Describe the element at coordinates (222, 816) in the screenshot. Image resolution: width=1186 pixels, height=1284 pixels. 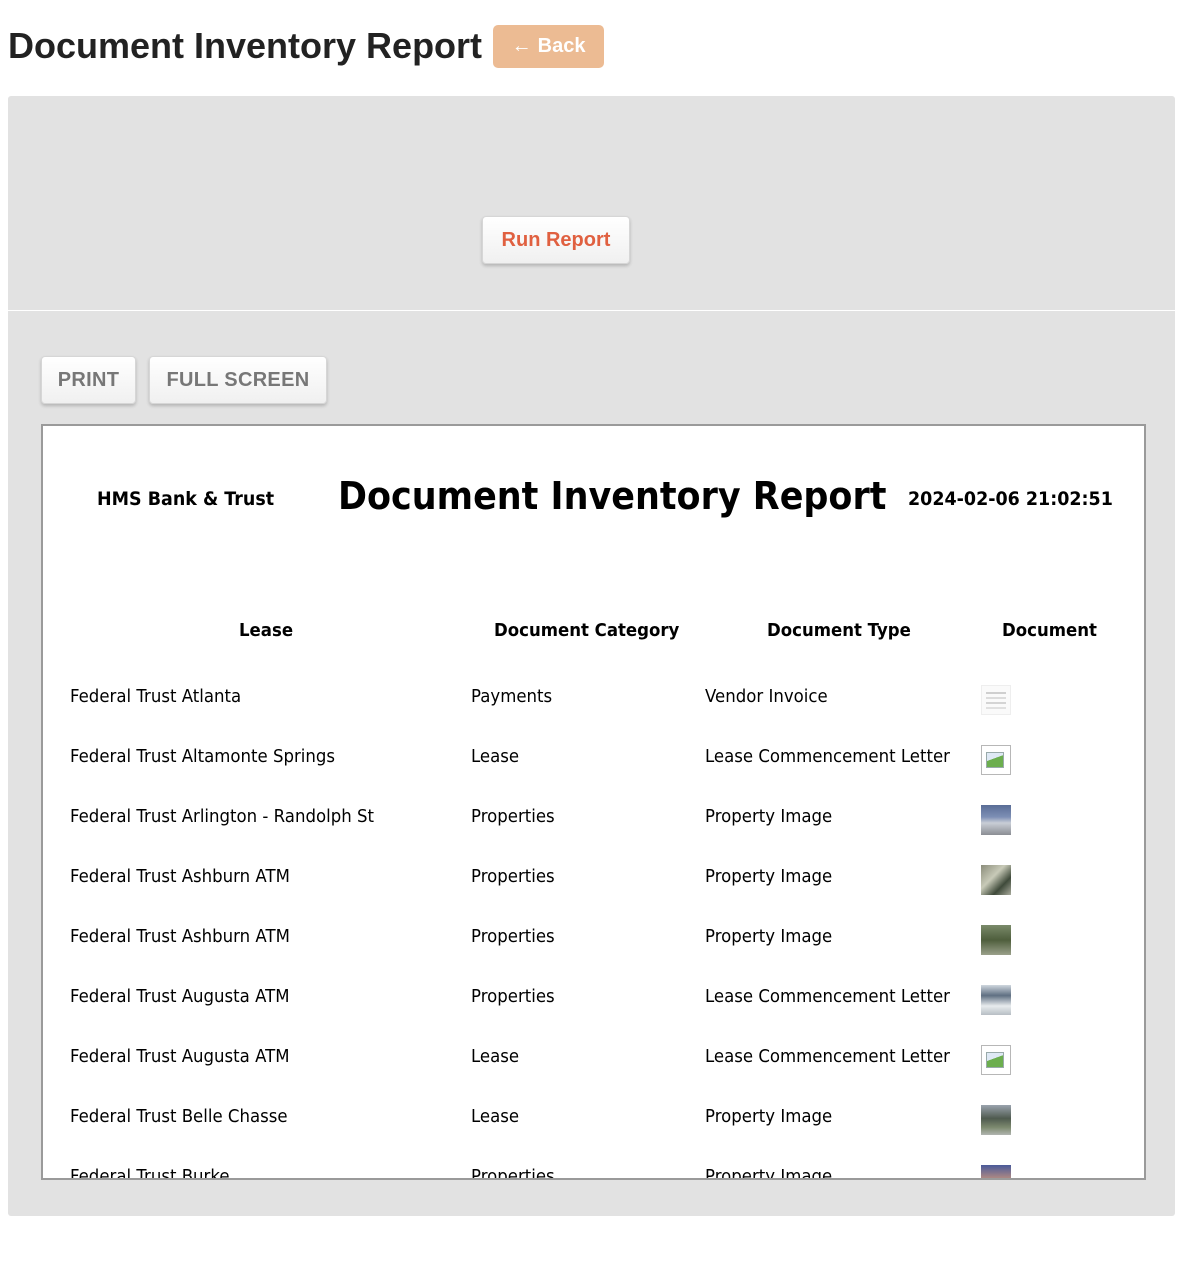
I see `lease-cell: Federal Trust Arlington - Randolph St` at that location.